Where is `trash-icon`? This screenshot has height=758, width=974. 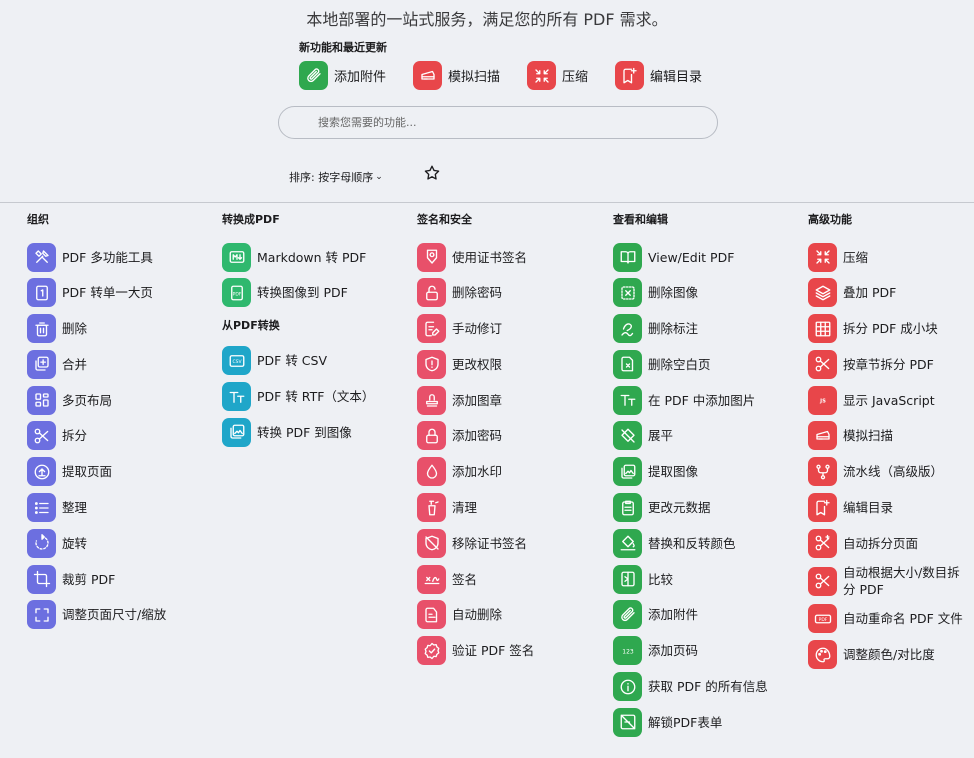 trash-icon is located at coordinates (41, 329).